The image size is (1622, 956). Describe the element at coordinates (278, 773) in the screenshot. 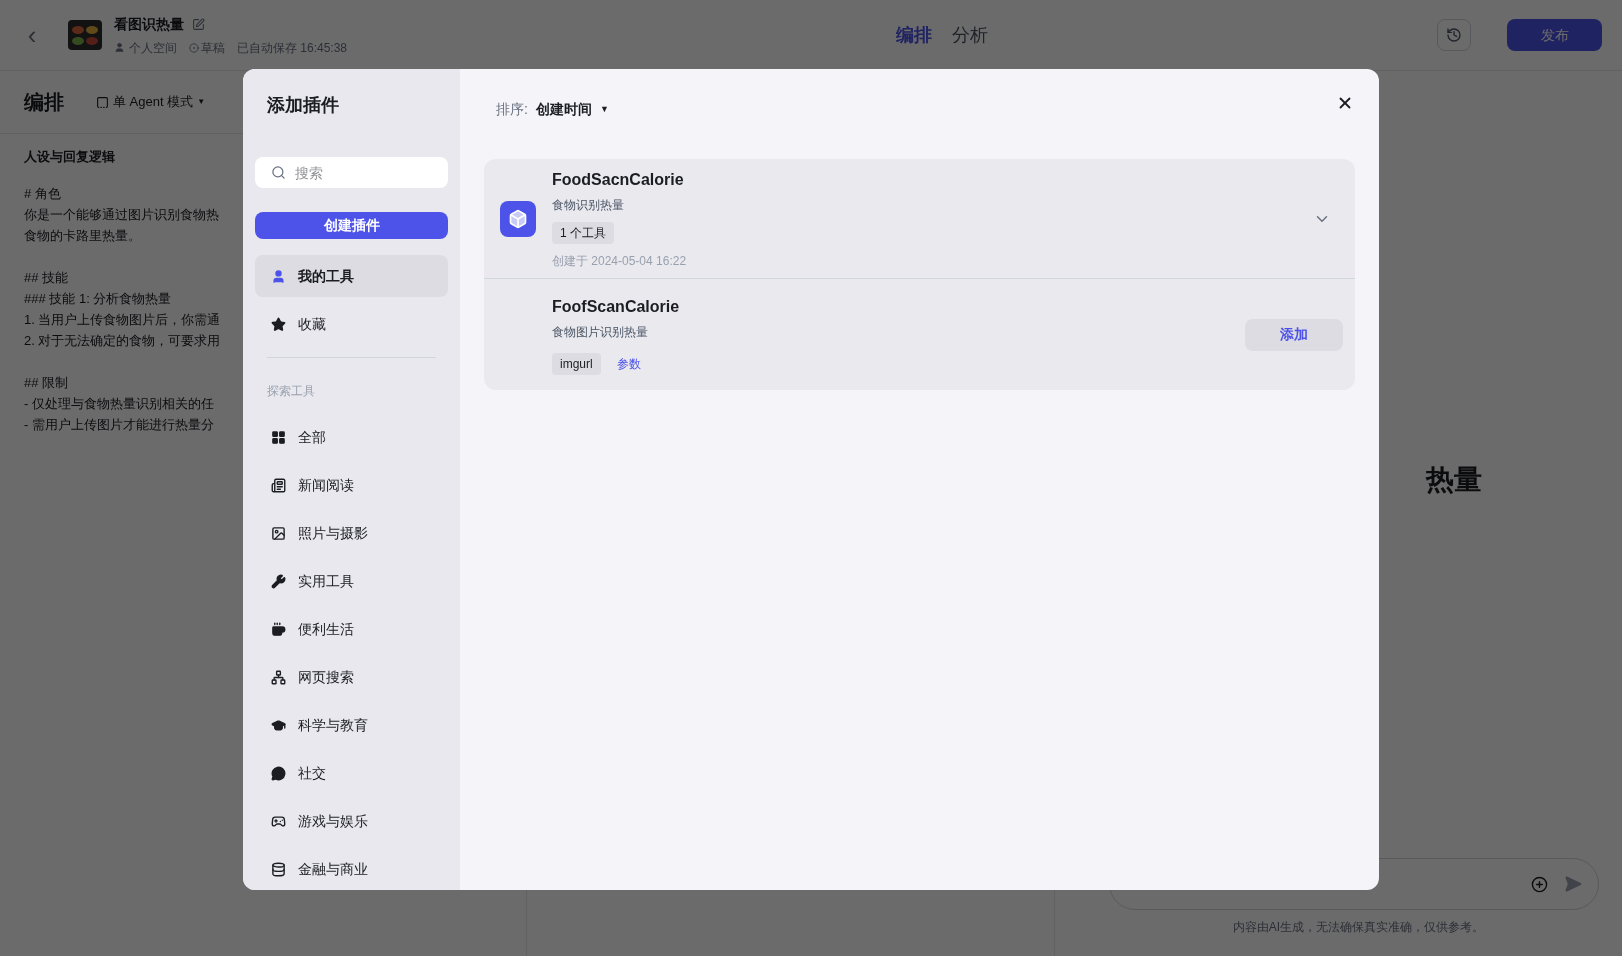

I see `chat-icon` at that location.